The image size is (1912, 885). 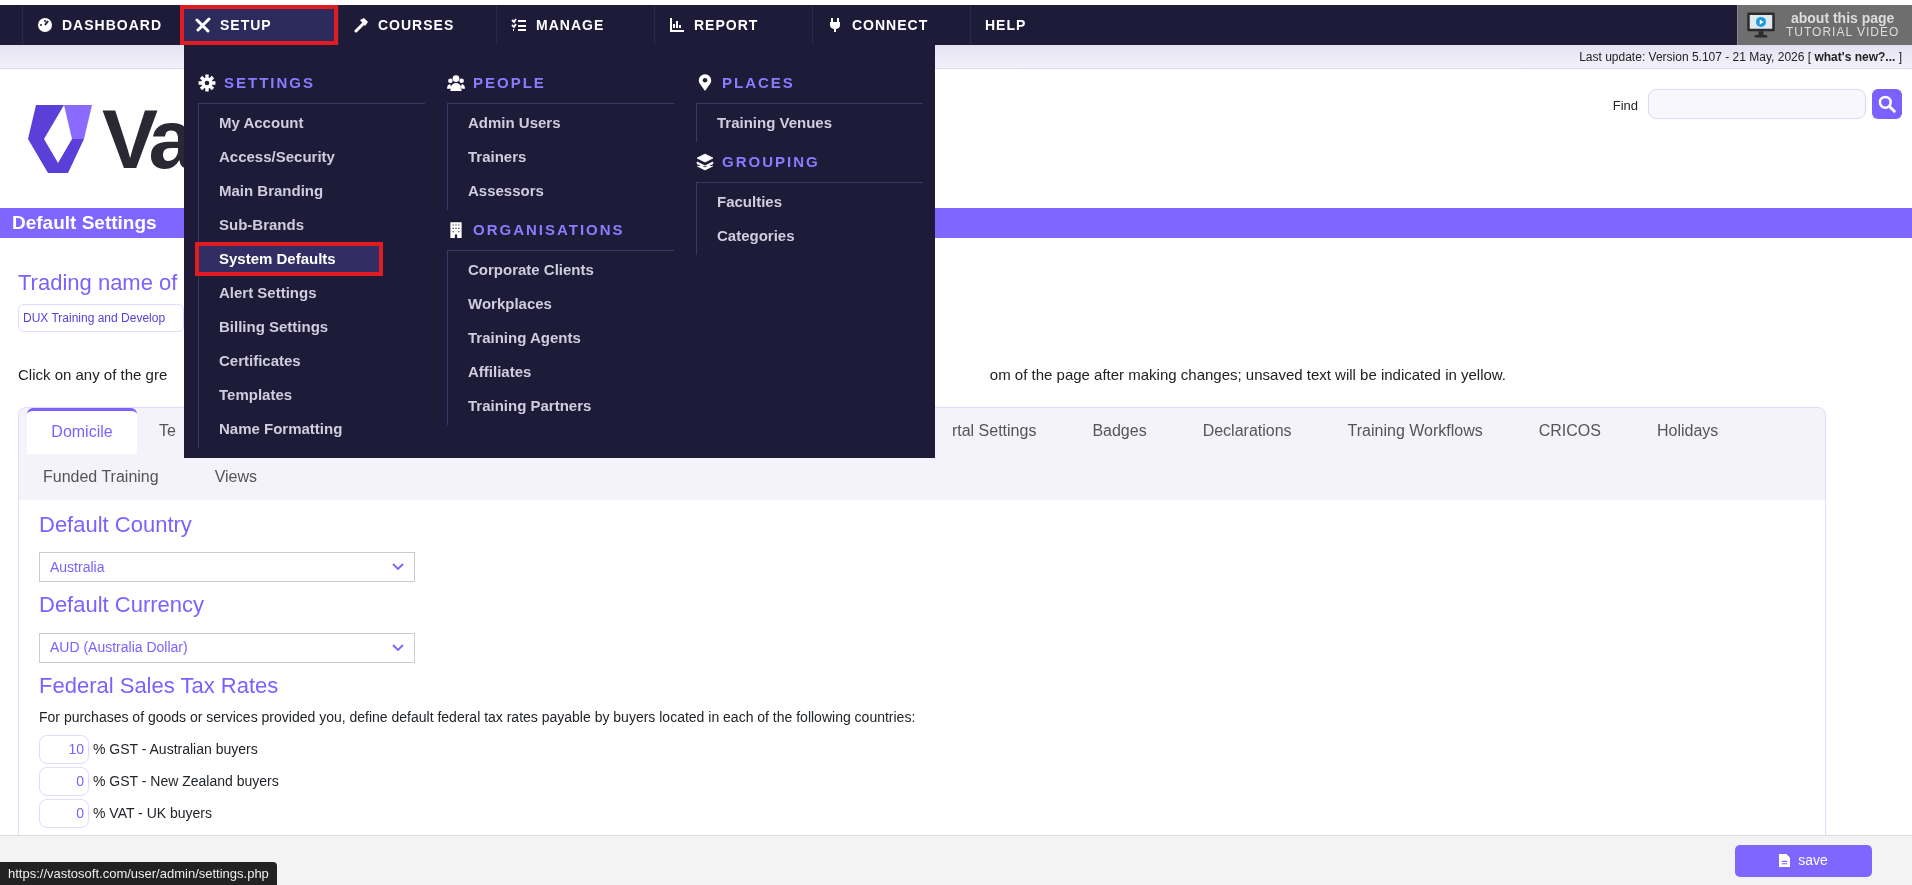 What do you see at coordinates (758, 82) in the screenshot?
I see `menu-group-heading: PLACES` at bounding box center [758, 82].